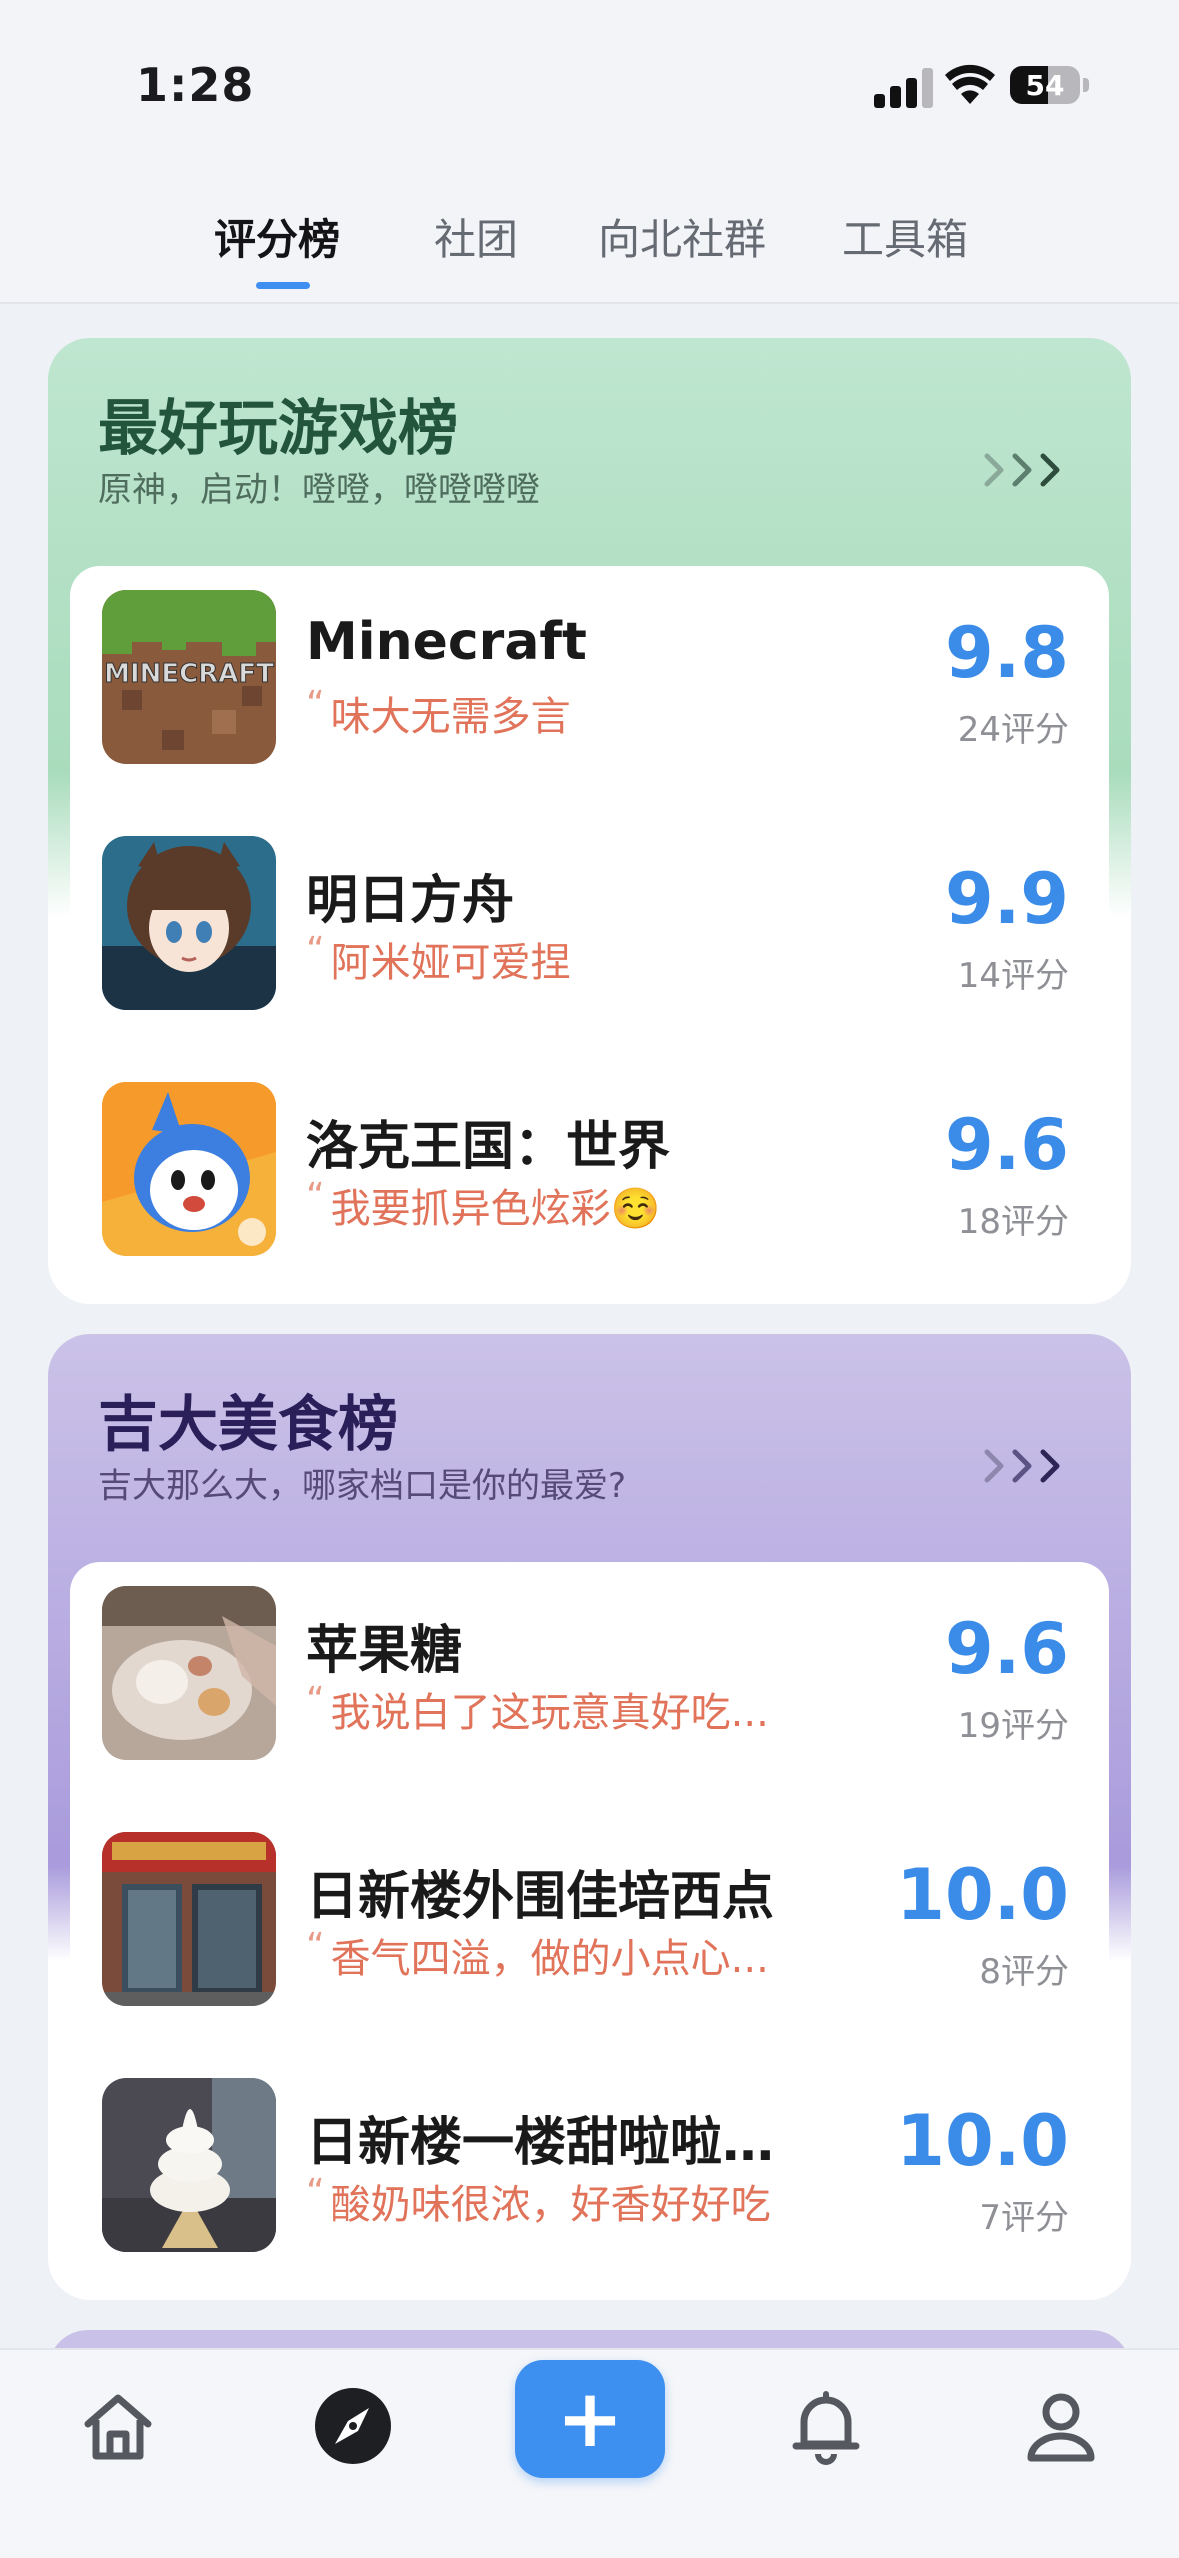 Image resolution: width=1179 pixels, height=2558 pixels. What do you see at coordinates (589, 85) in the screenshot?
I see `status-bar: 1:28 54` at bounding box center [589, 85].